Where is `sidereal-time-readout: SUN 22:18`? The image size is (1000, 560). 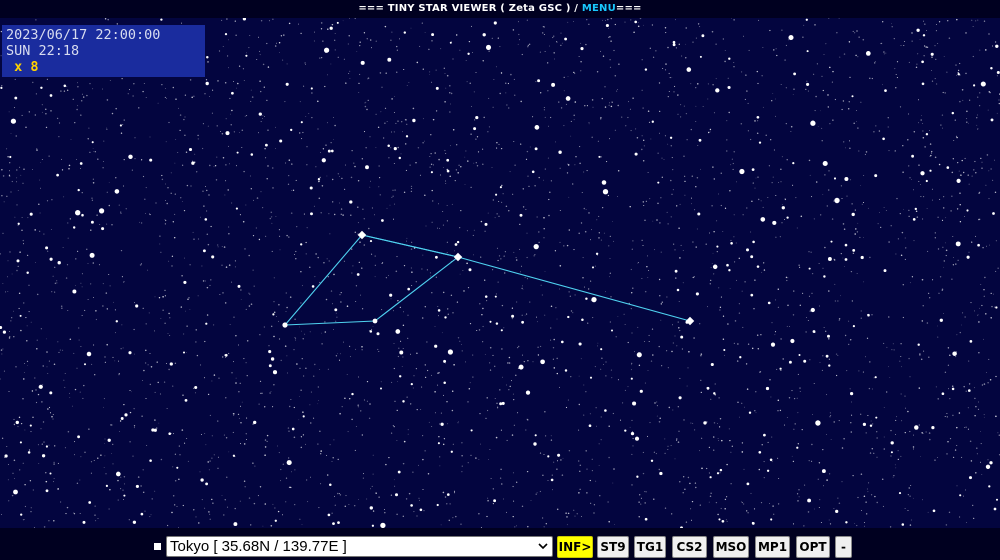
sidereal-time-readout: SUN 22:18 is located at coordinates (43, 51).